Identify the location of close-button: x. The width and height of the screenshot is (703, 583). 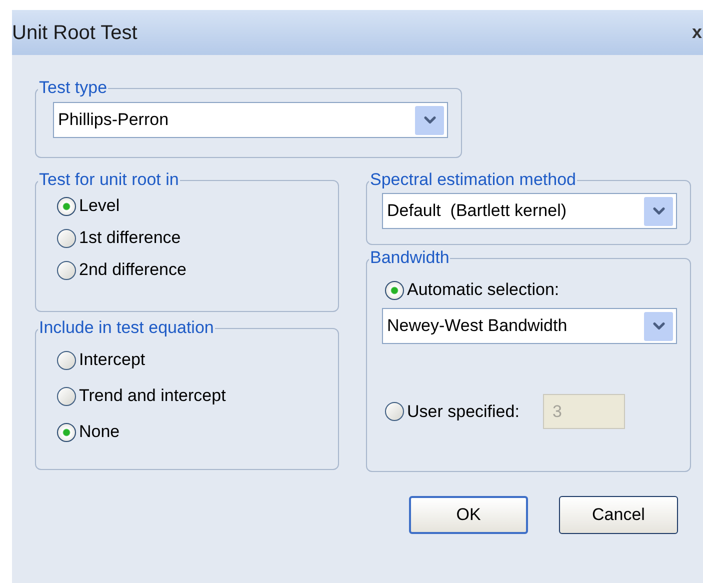
(697, 32).